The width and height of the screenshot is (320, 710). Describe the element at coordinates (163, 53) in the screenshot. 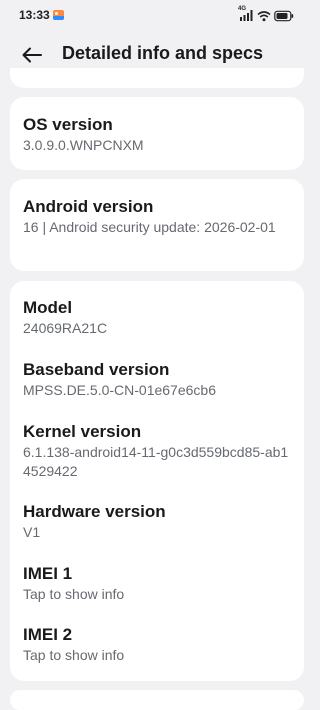

I see `page-title: Detailed info and specs` at that location.